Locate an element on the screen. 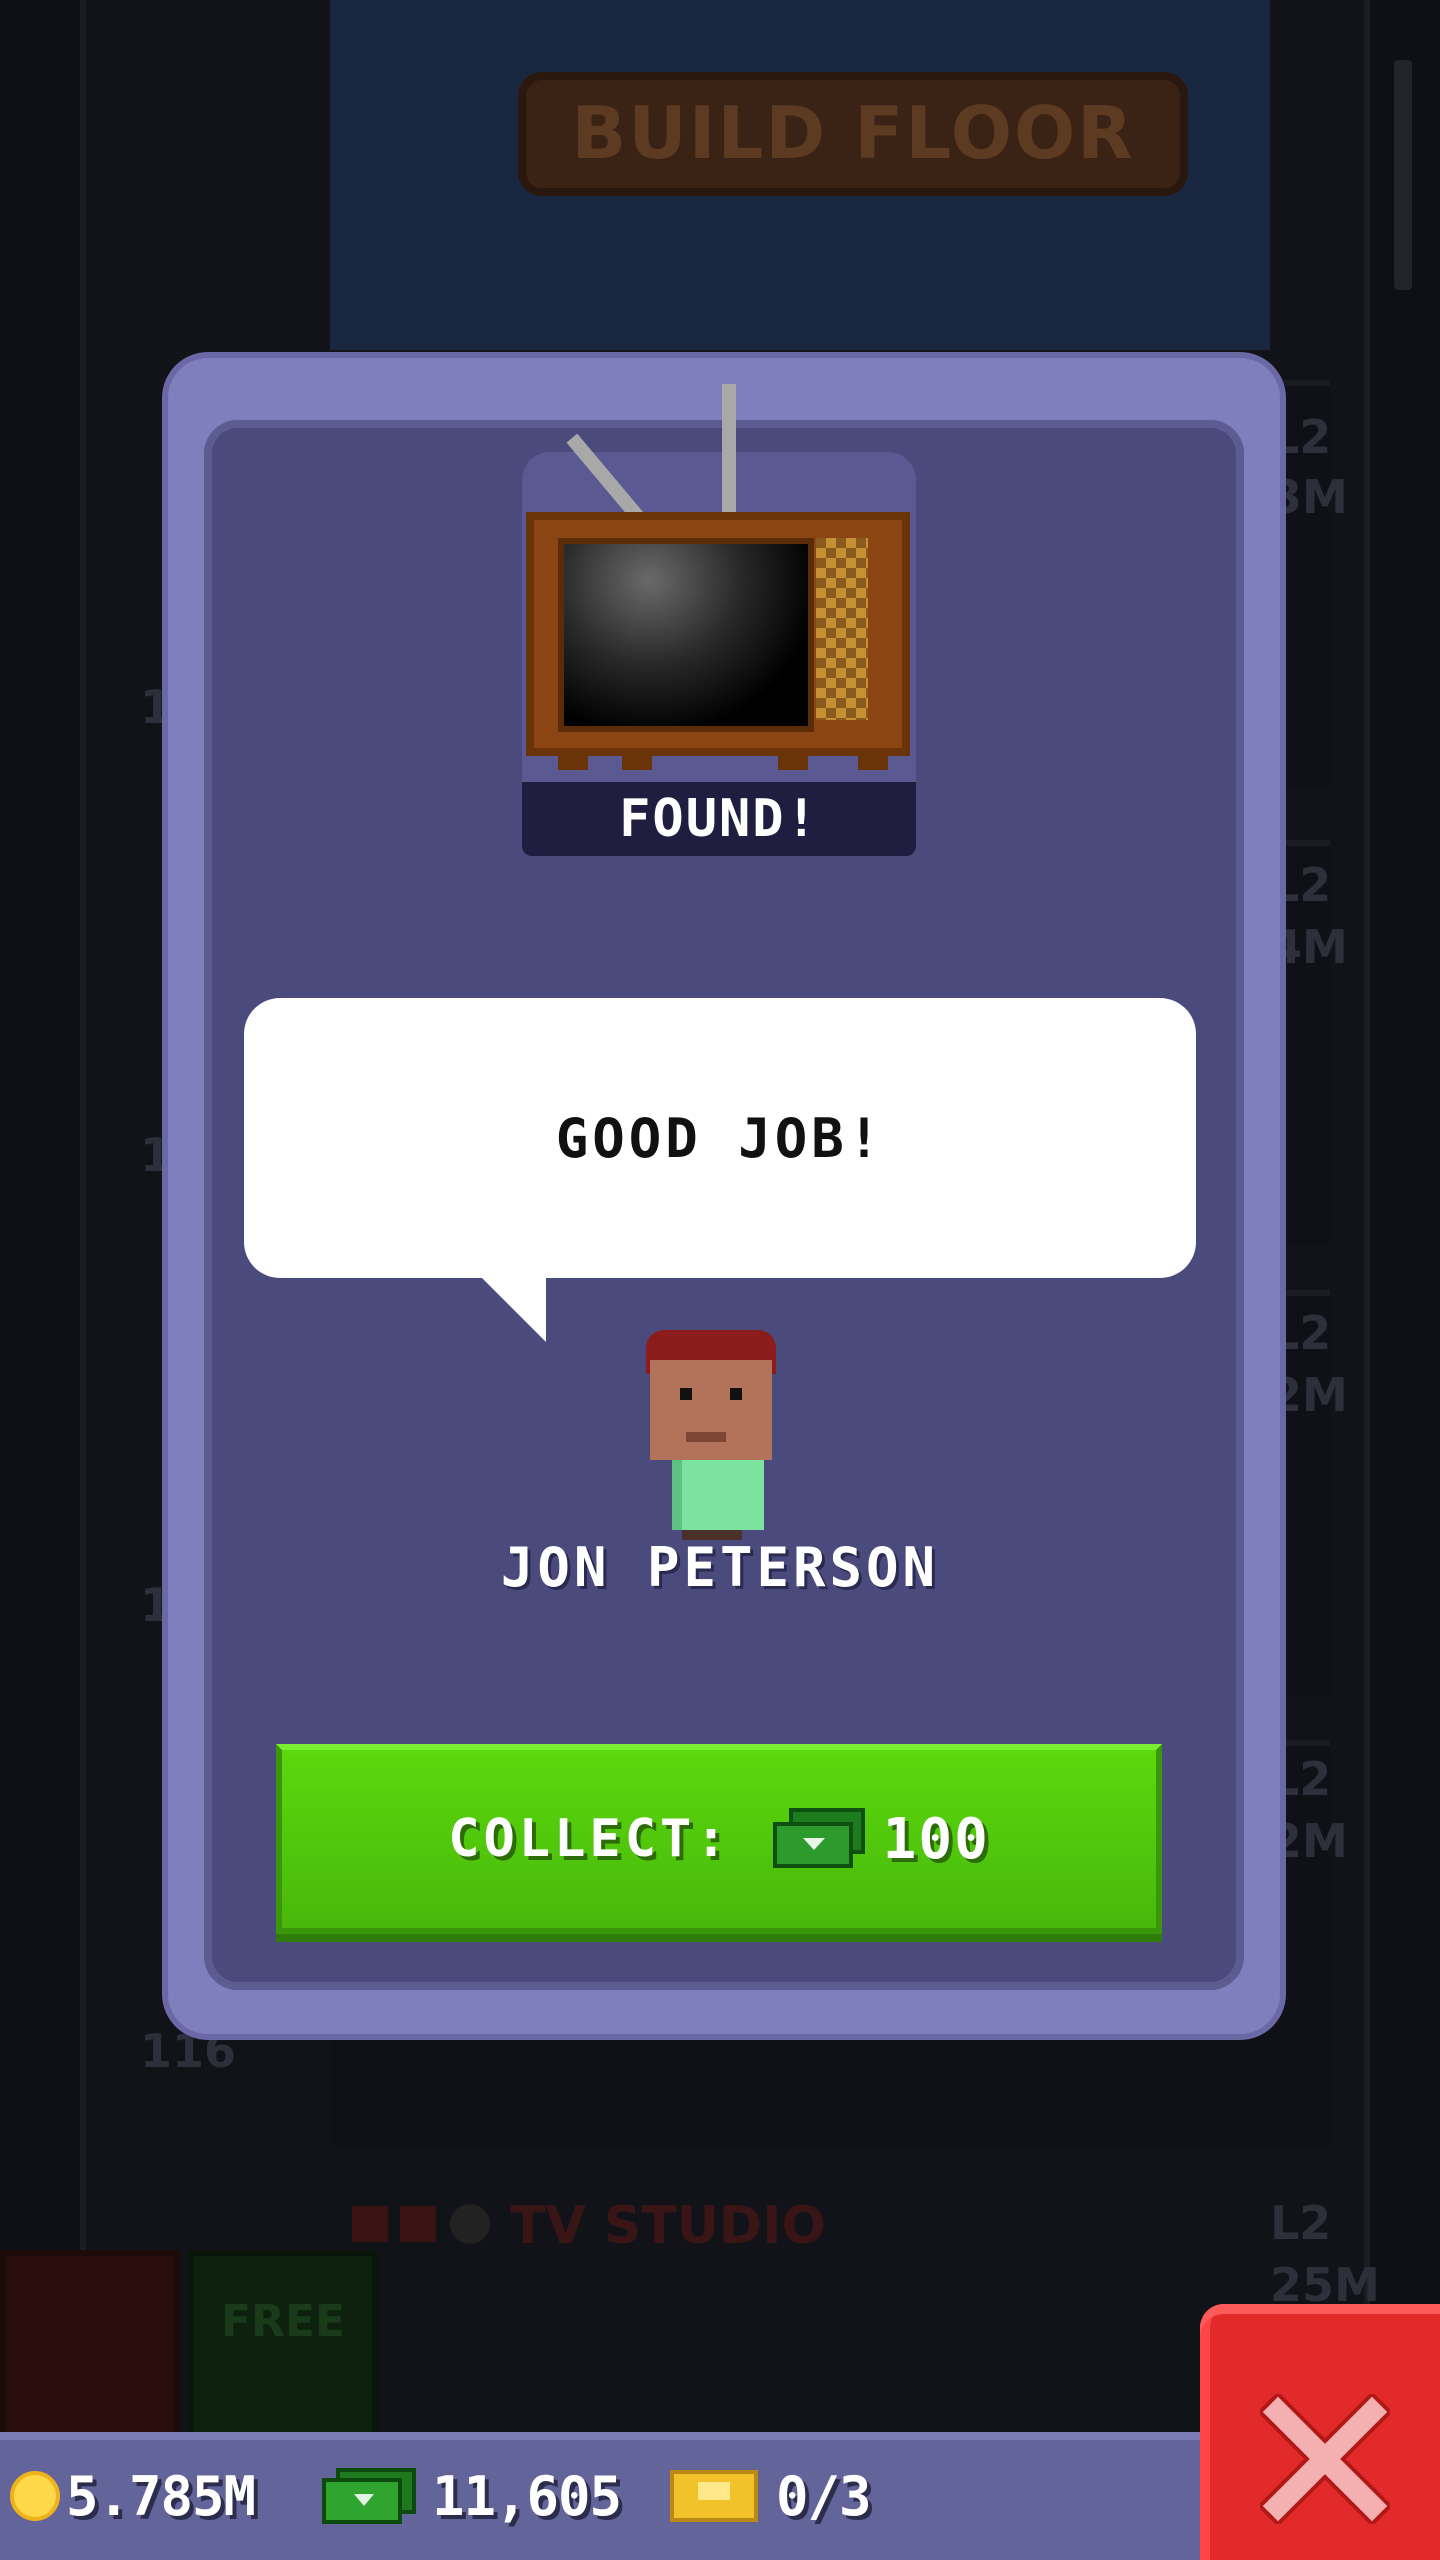 This screenshot has width=1440, height=2560. antenna is located at coordinates (729, 449).